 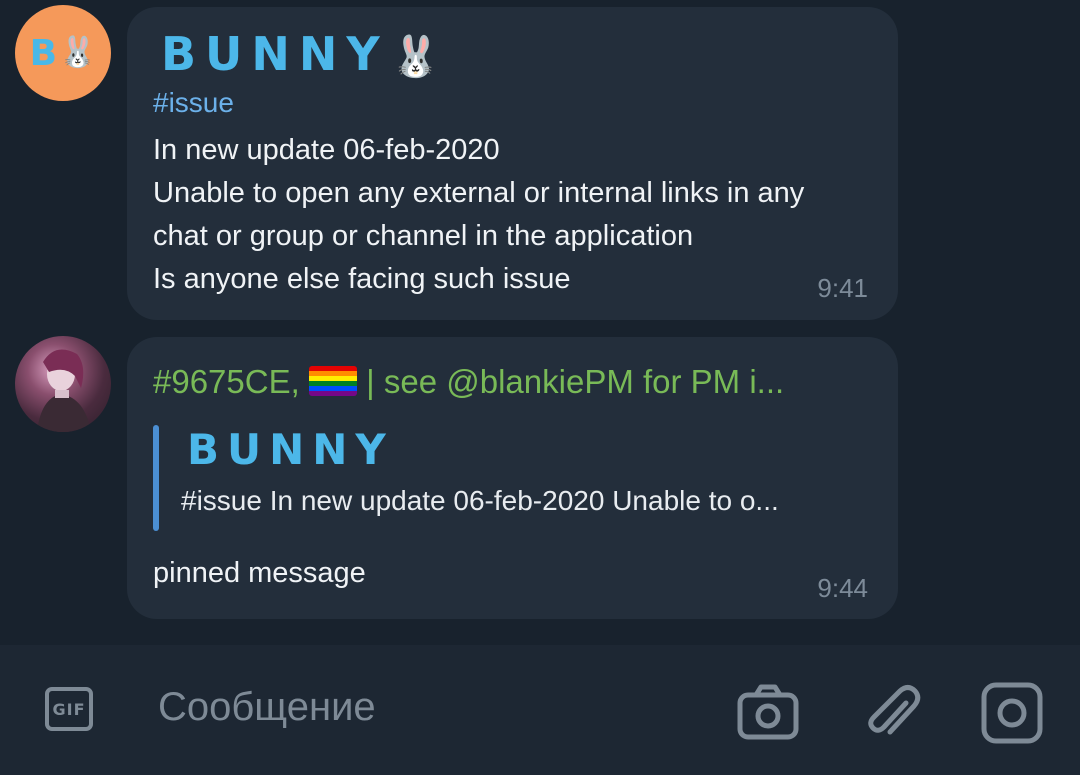 What do you see at coordinates (267, 707) in the screenshot?
I see `message-input: Сообщение` at bounding box center [267, 707].